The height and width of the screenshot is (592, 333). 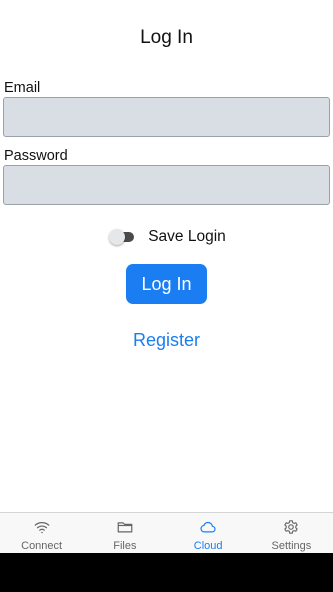 What do you see at coordinates (166, 284) in the screenshot?
I see `login-button: Log In` at bounding box center [166, 284].